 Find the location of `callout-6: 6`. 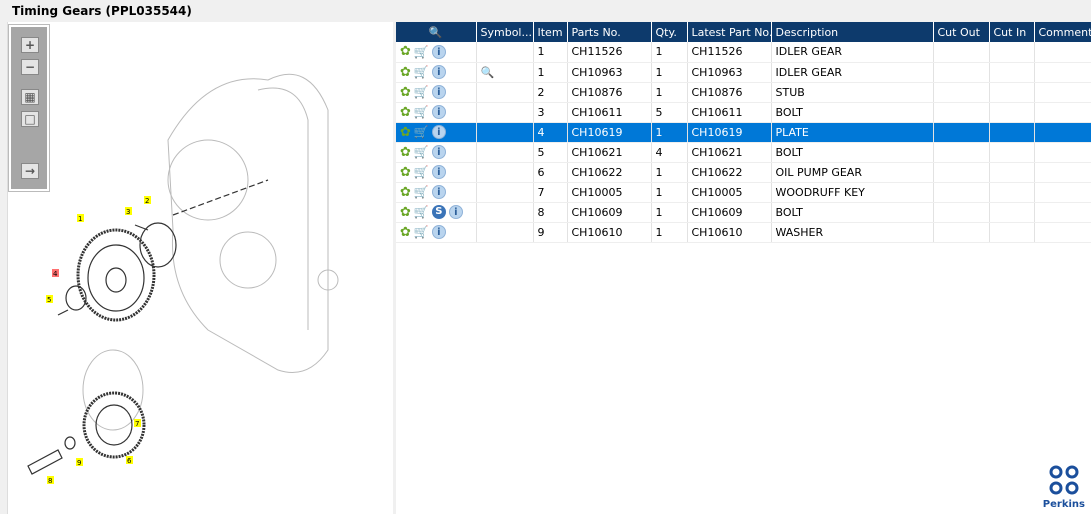

callout-6: 6 is located at coordinates (129, 461).